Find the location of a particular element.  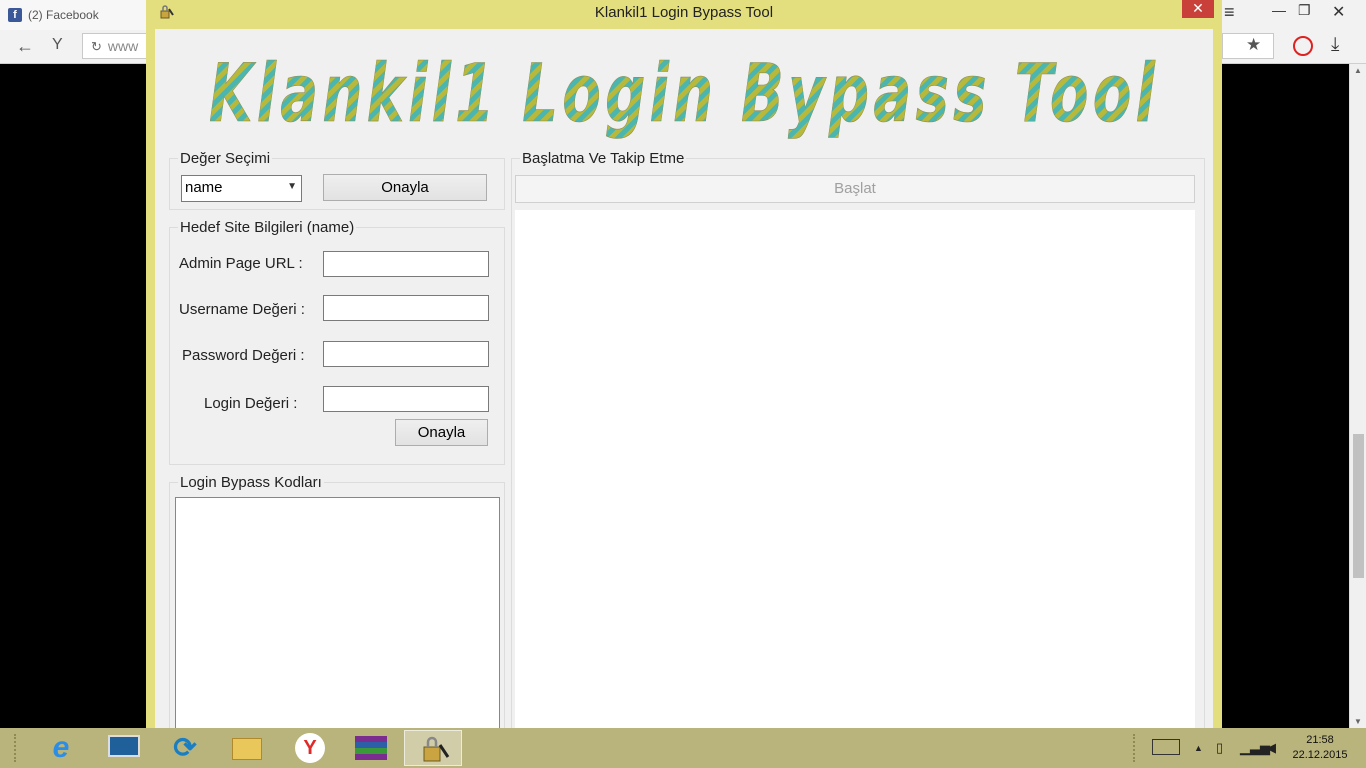

target-confirm-button: Onayla is located at coordinates (441, 432).